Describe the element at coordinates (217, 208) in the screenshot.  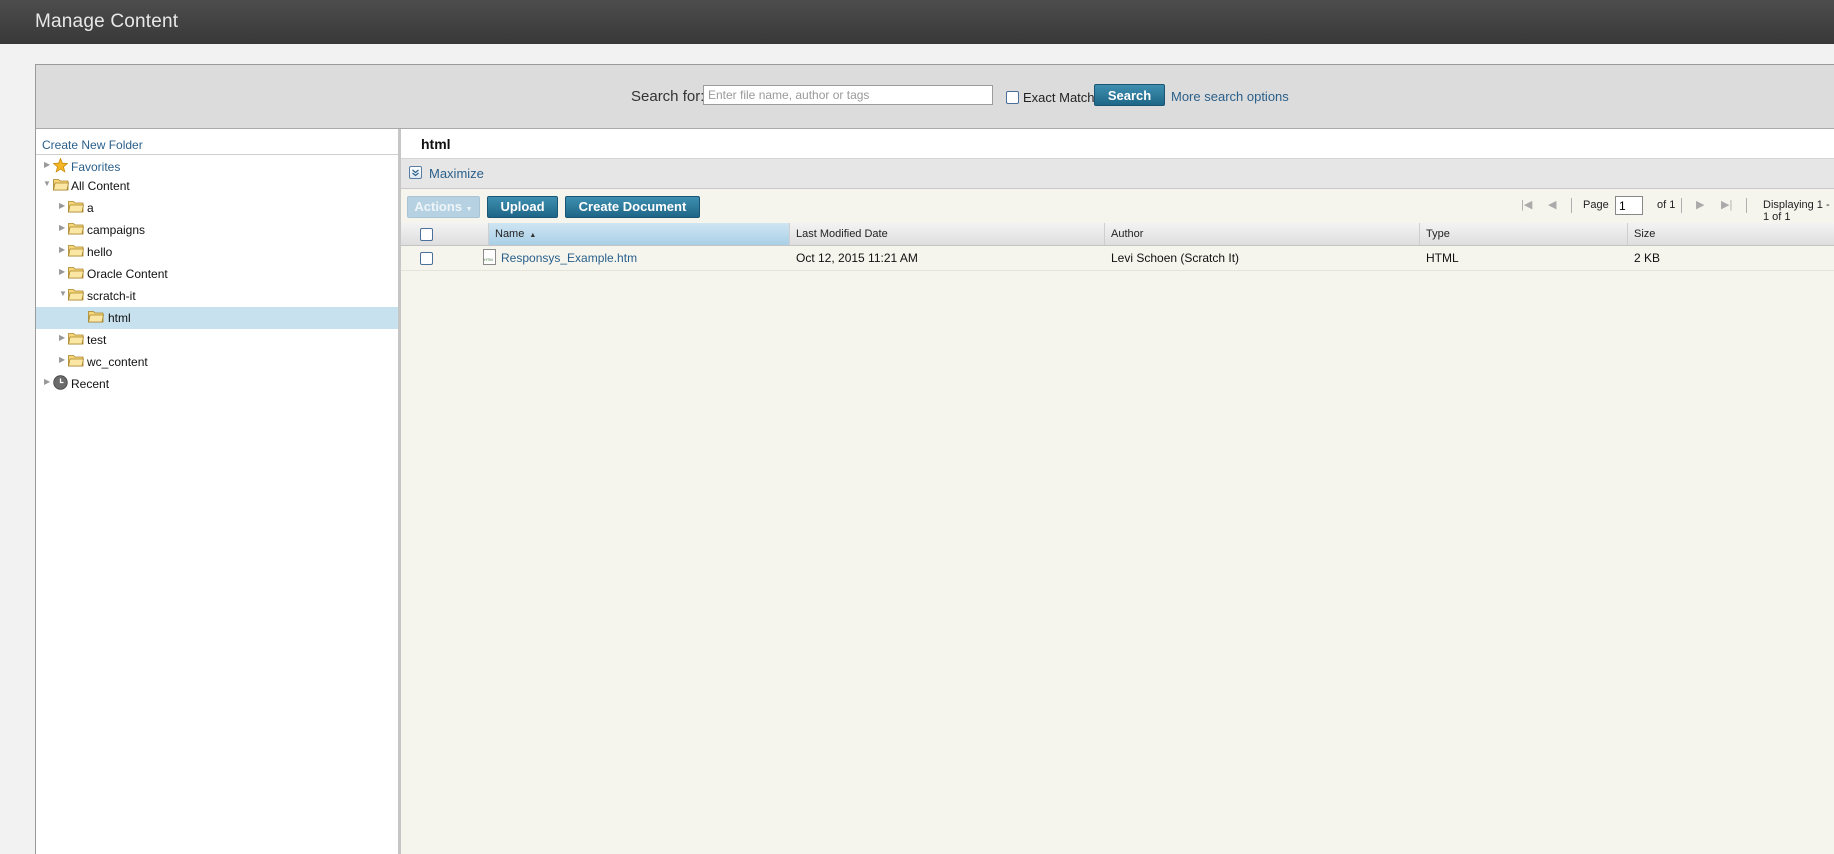
I see `tree-item-a: ▶ a` at that location.